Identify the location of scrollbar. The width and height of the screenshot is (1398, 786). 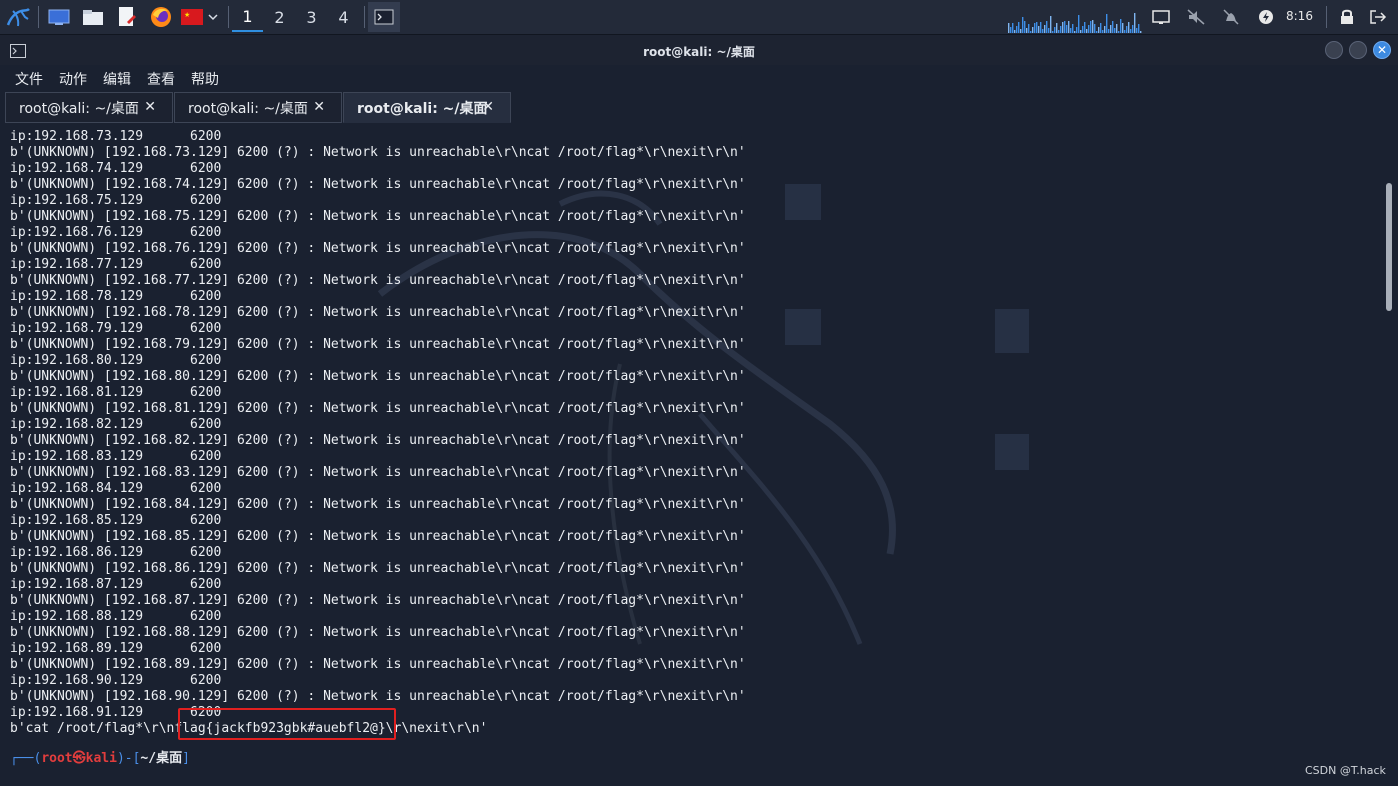
(1389, 247).